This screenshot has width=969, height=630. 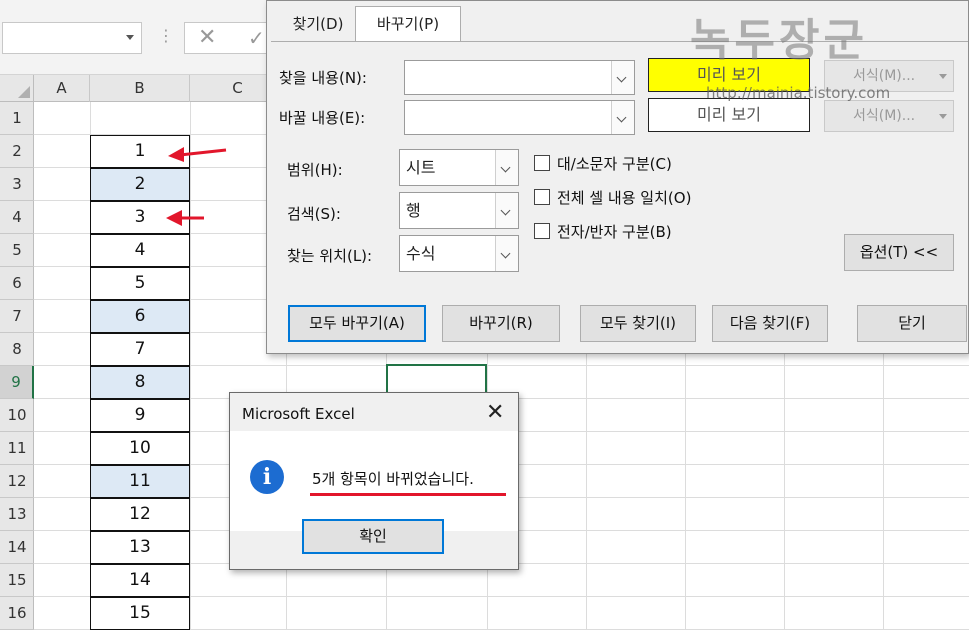 What do you see at coordinates (770, 323) in the screenshot?
I see `find-next-button: 다음 찾기(F)` at bounding box center [770, 323].